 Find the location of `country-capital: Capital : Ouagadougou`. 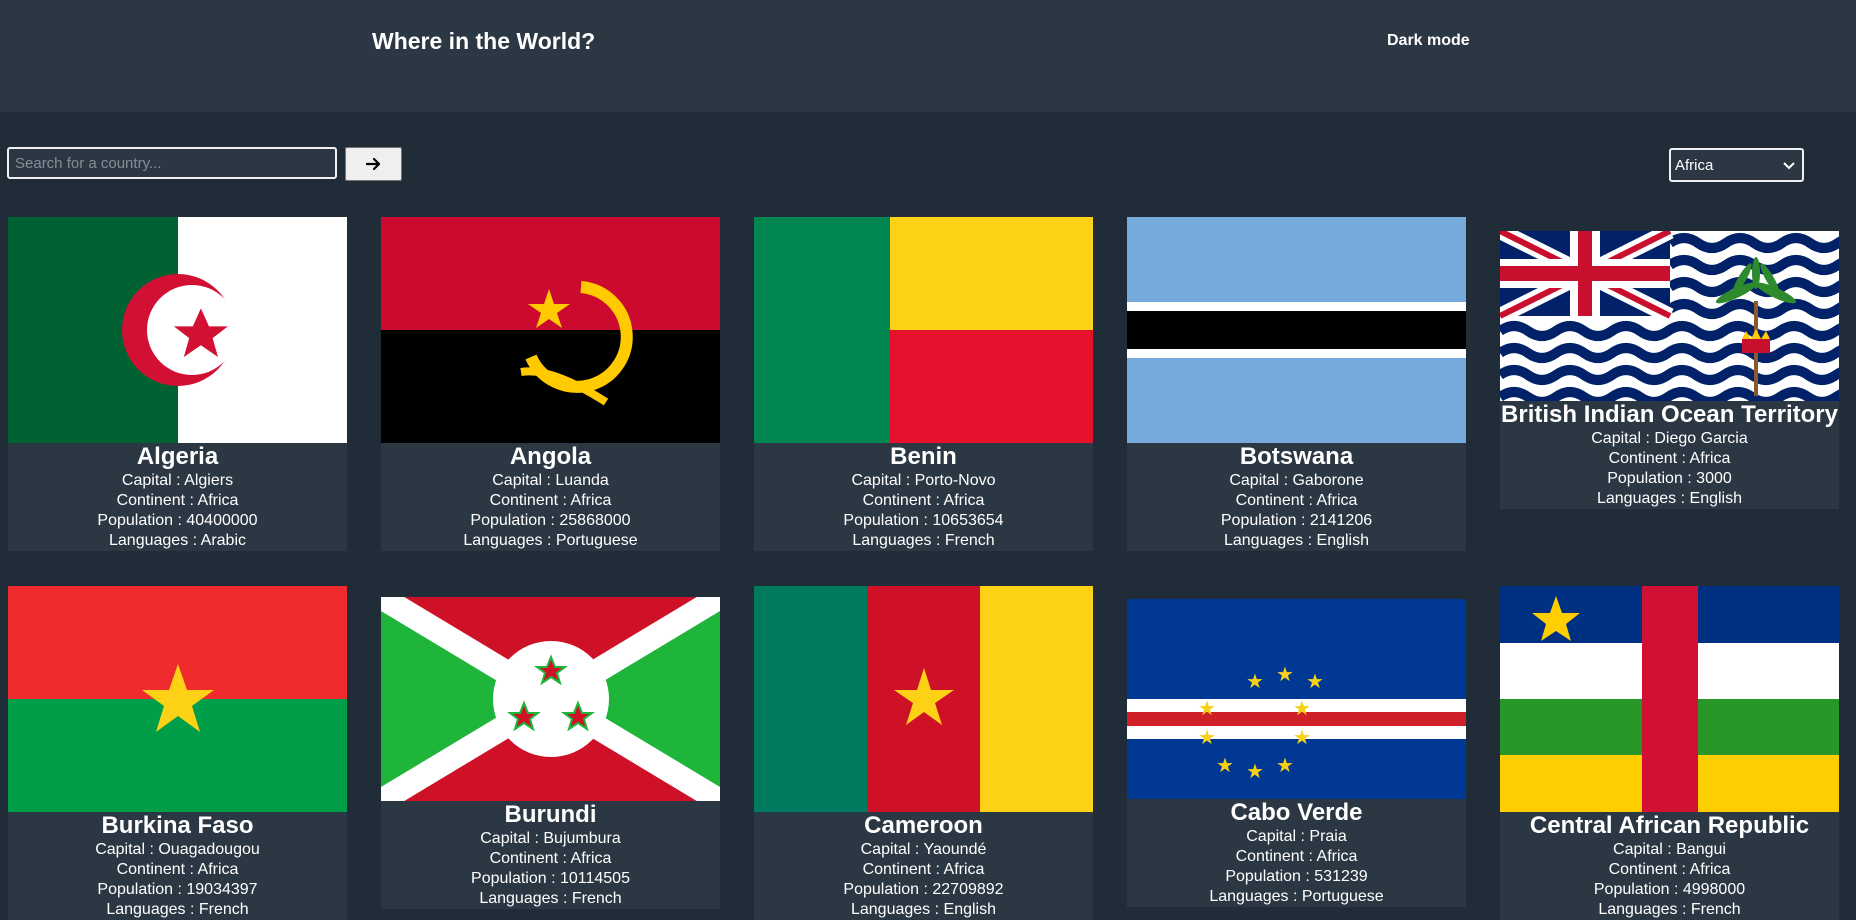

country-capital: Capital : Ouagadougou is located at coordinates (177, 849).